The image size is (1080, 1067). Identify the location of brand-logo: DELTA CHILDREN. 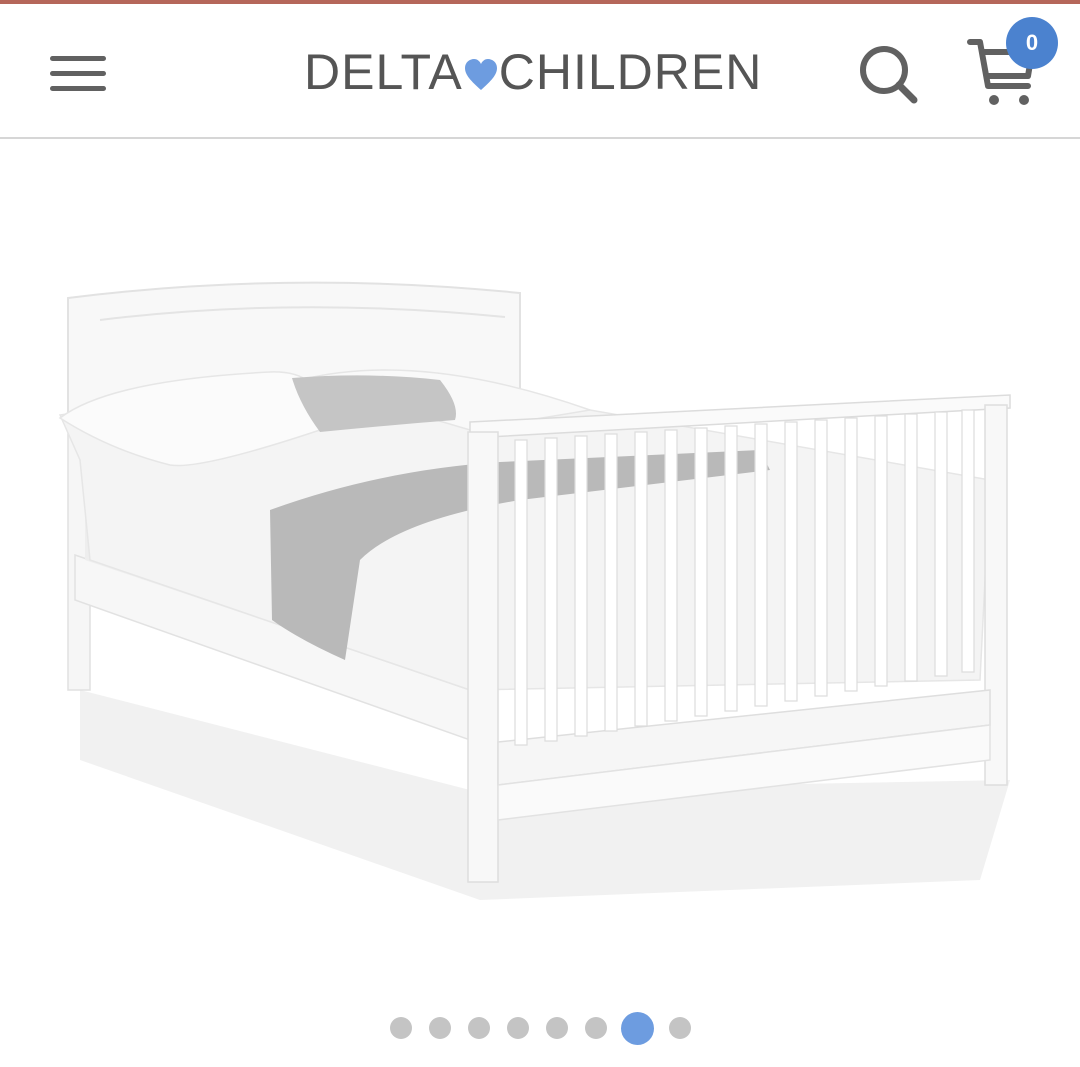
(533, 72).